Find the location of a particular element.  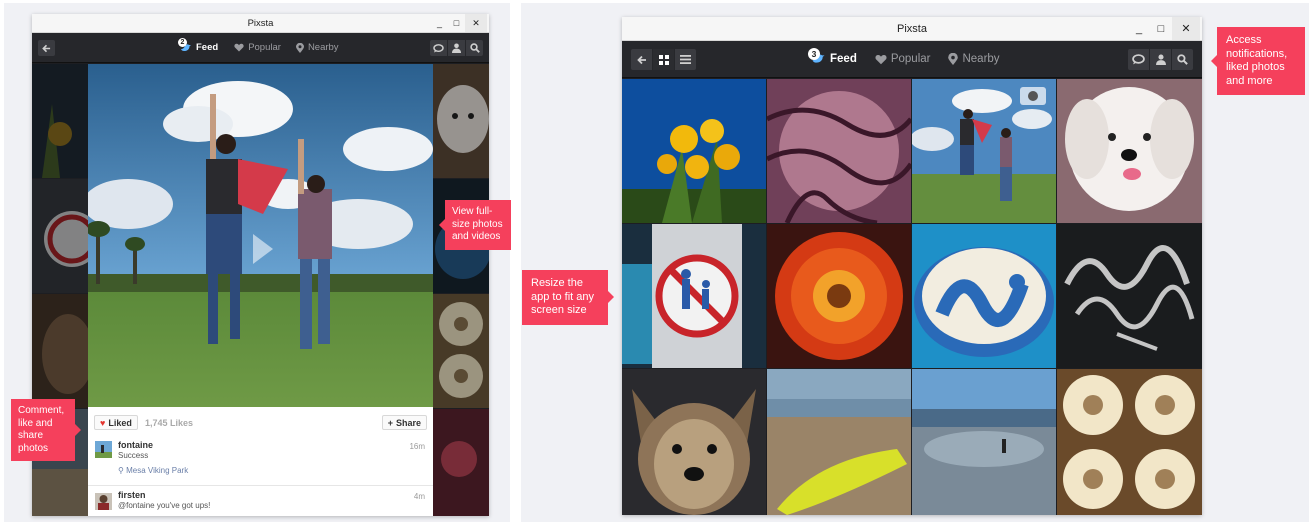

callout-text: Resize the app to fit any screen size is located at coordinates (562, 296).